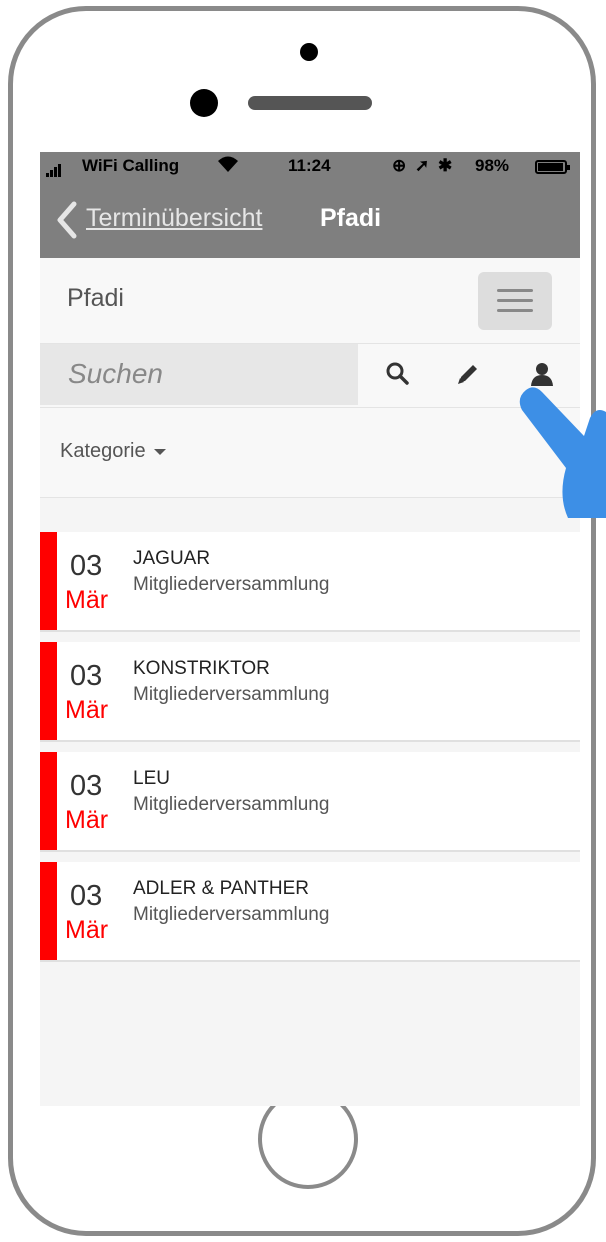 The height and width of the screenshot is (1242, 606). What do you see at coordinates (552, 167) in the screenshot?
I see `battery-icon` at bounding box center [552, 167].